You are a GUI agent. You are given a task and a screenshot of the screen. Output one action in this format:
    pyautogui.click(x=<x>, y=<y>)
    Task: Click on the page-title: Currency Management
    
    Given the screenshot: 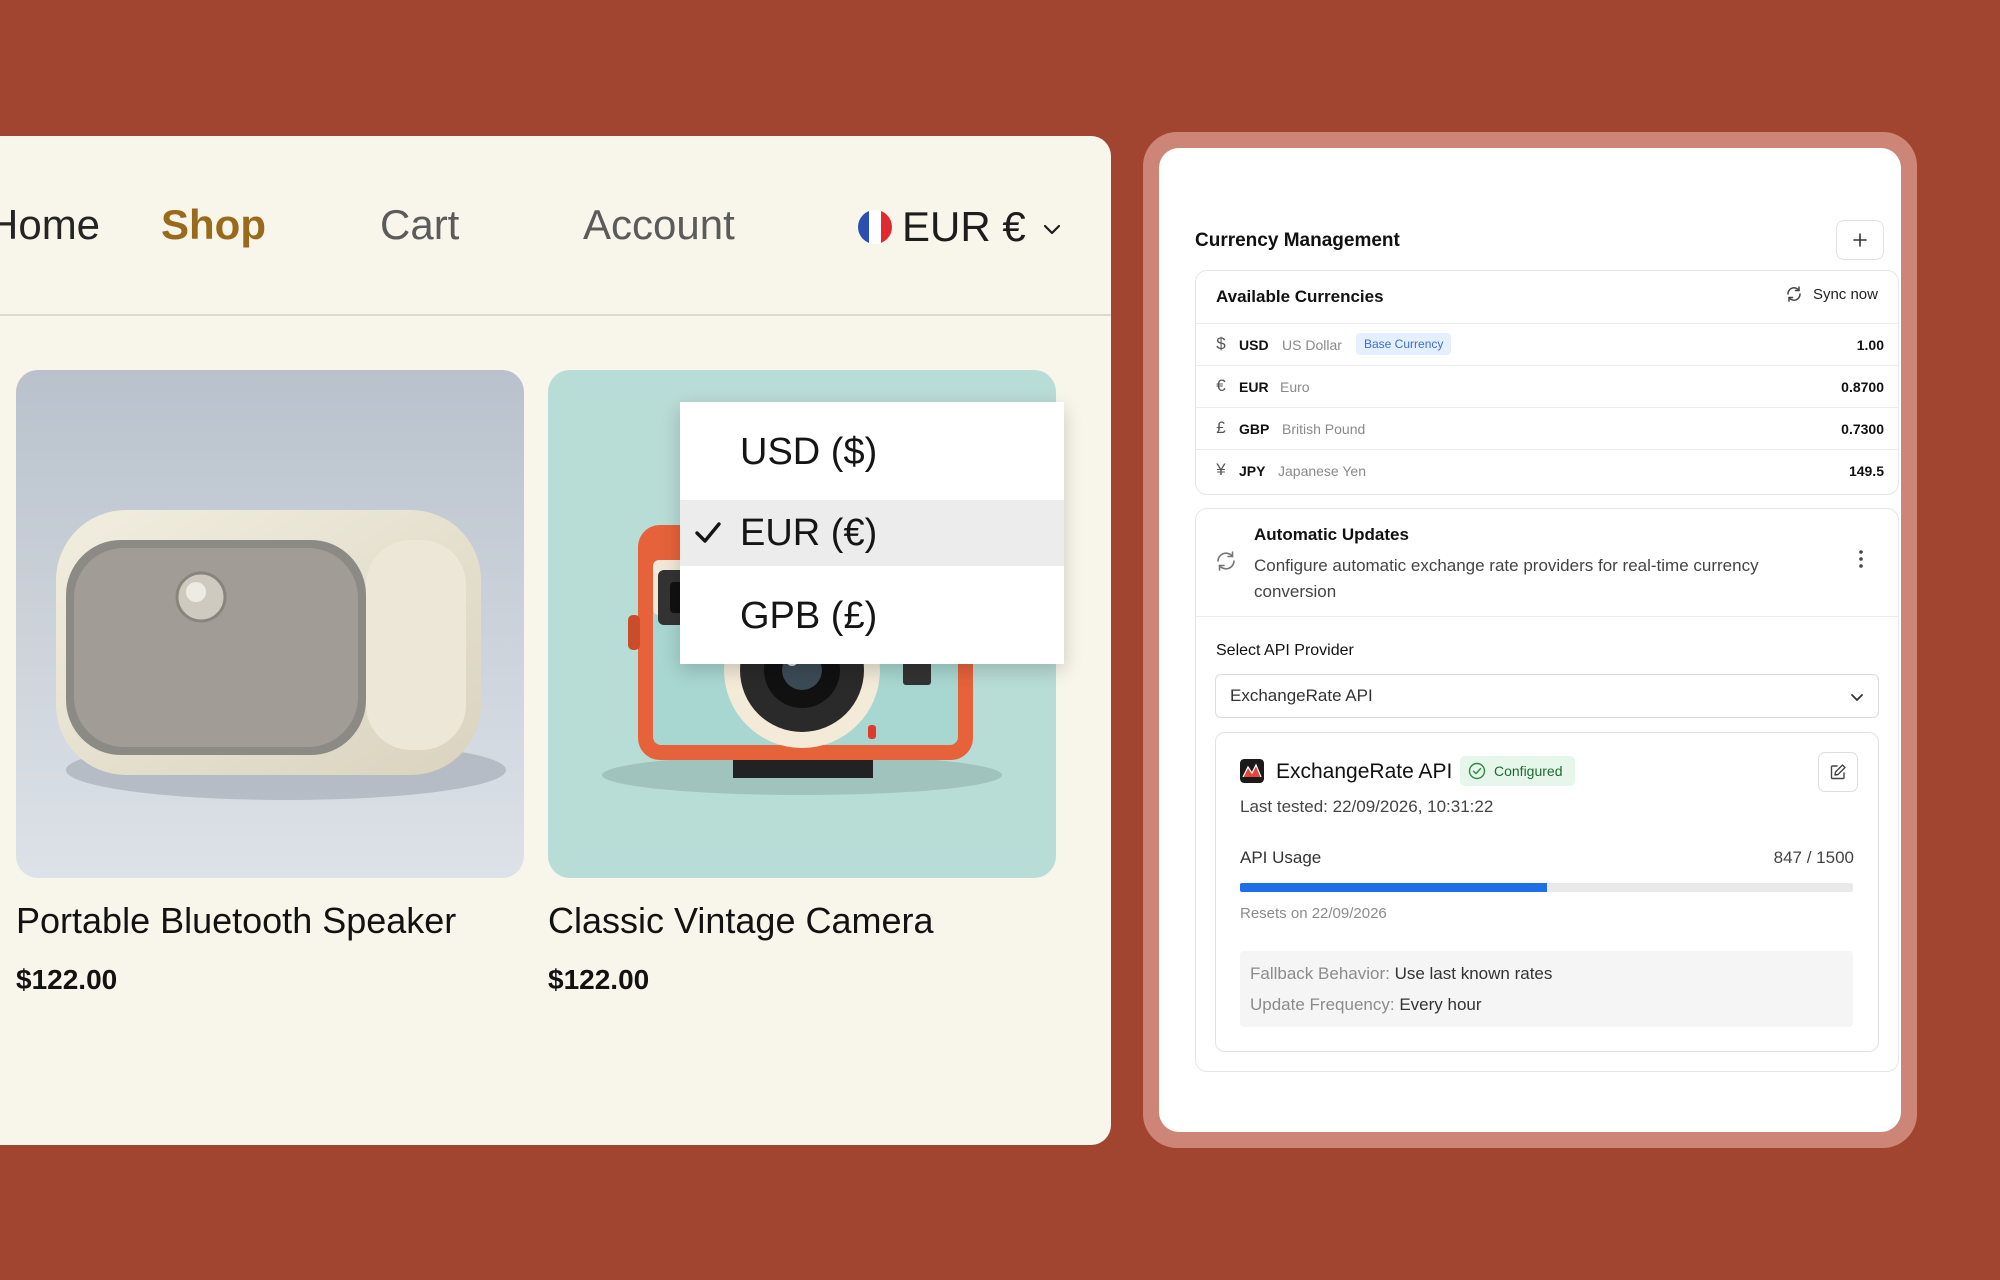 What is the action you would take?
    pyautogui.click(x=1297, y=240)
    